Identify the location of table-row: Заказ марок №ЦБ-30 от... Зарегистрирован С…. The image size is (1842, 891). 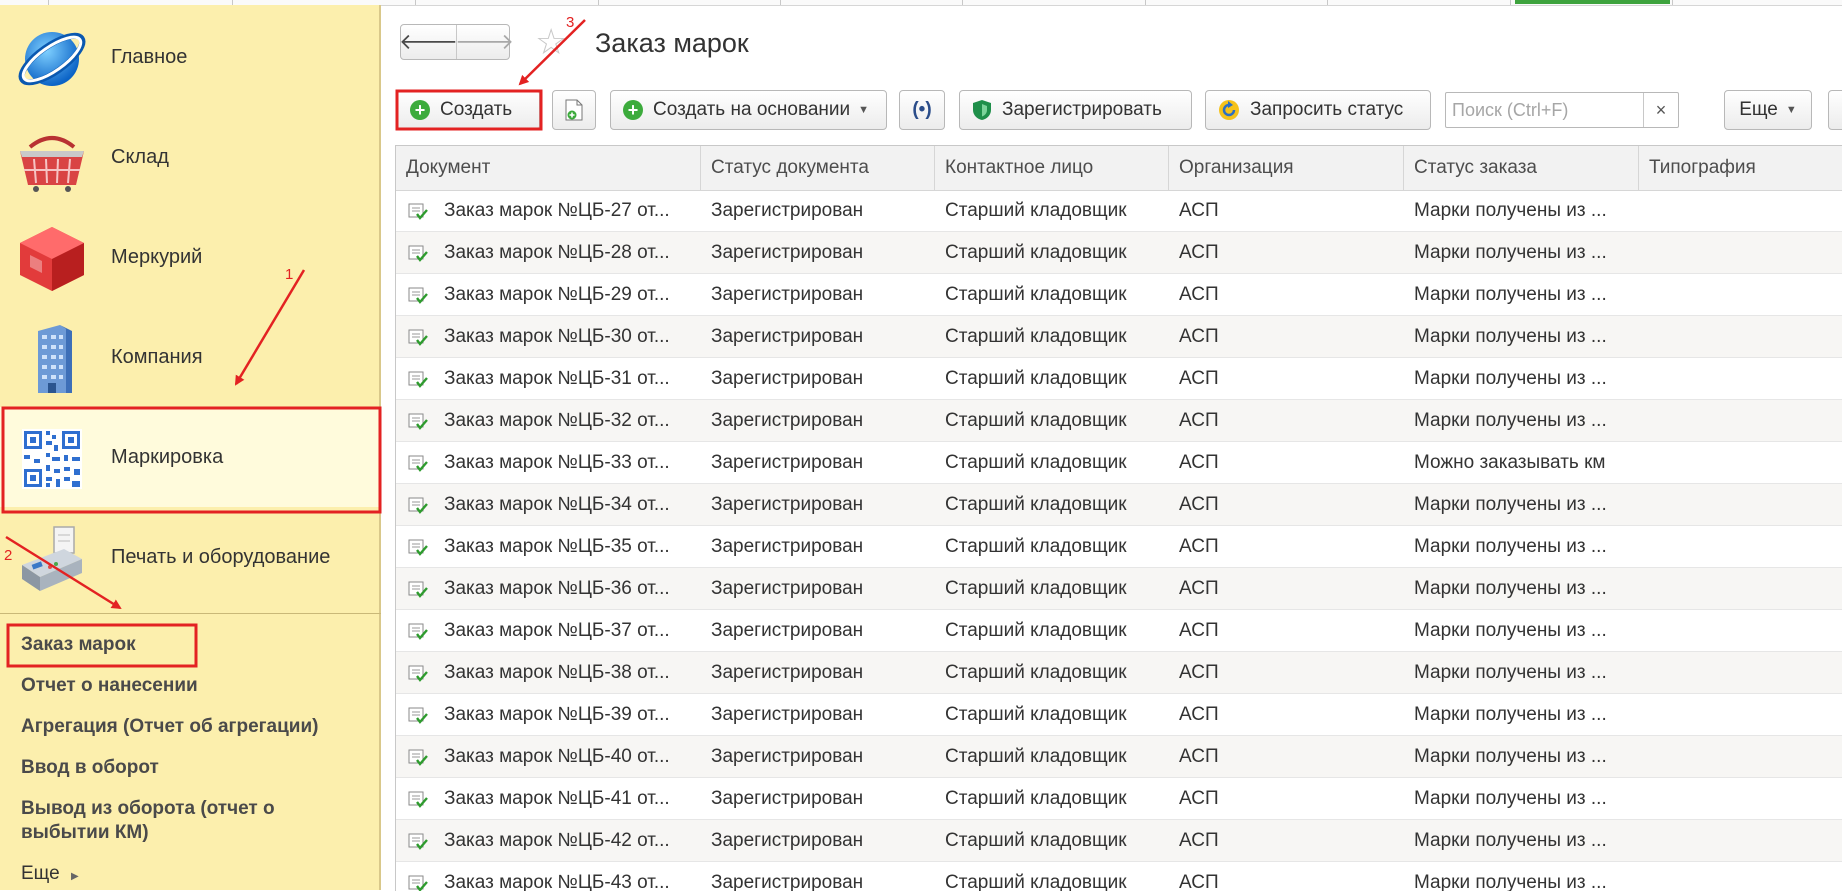
(1119, 337).